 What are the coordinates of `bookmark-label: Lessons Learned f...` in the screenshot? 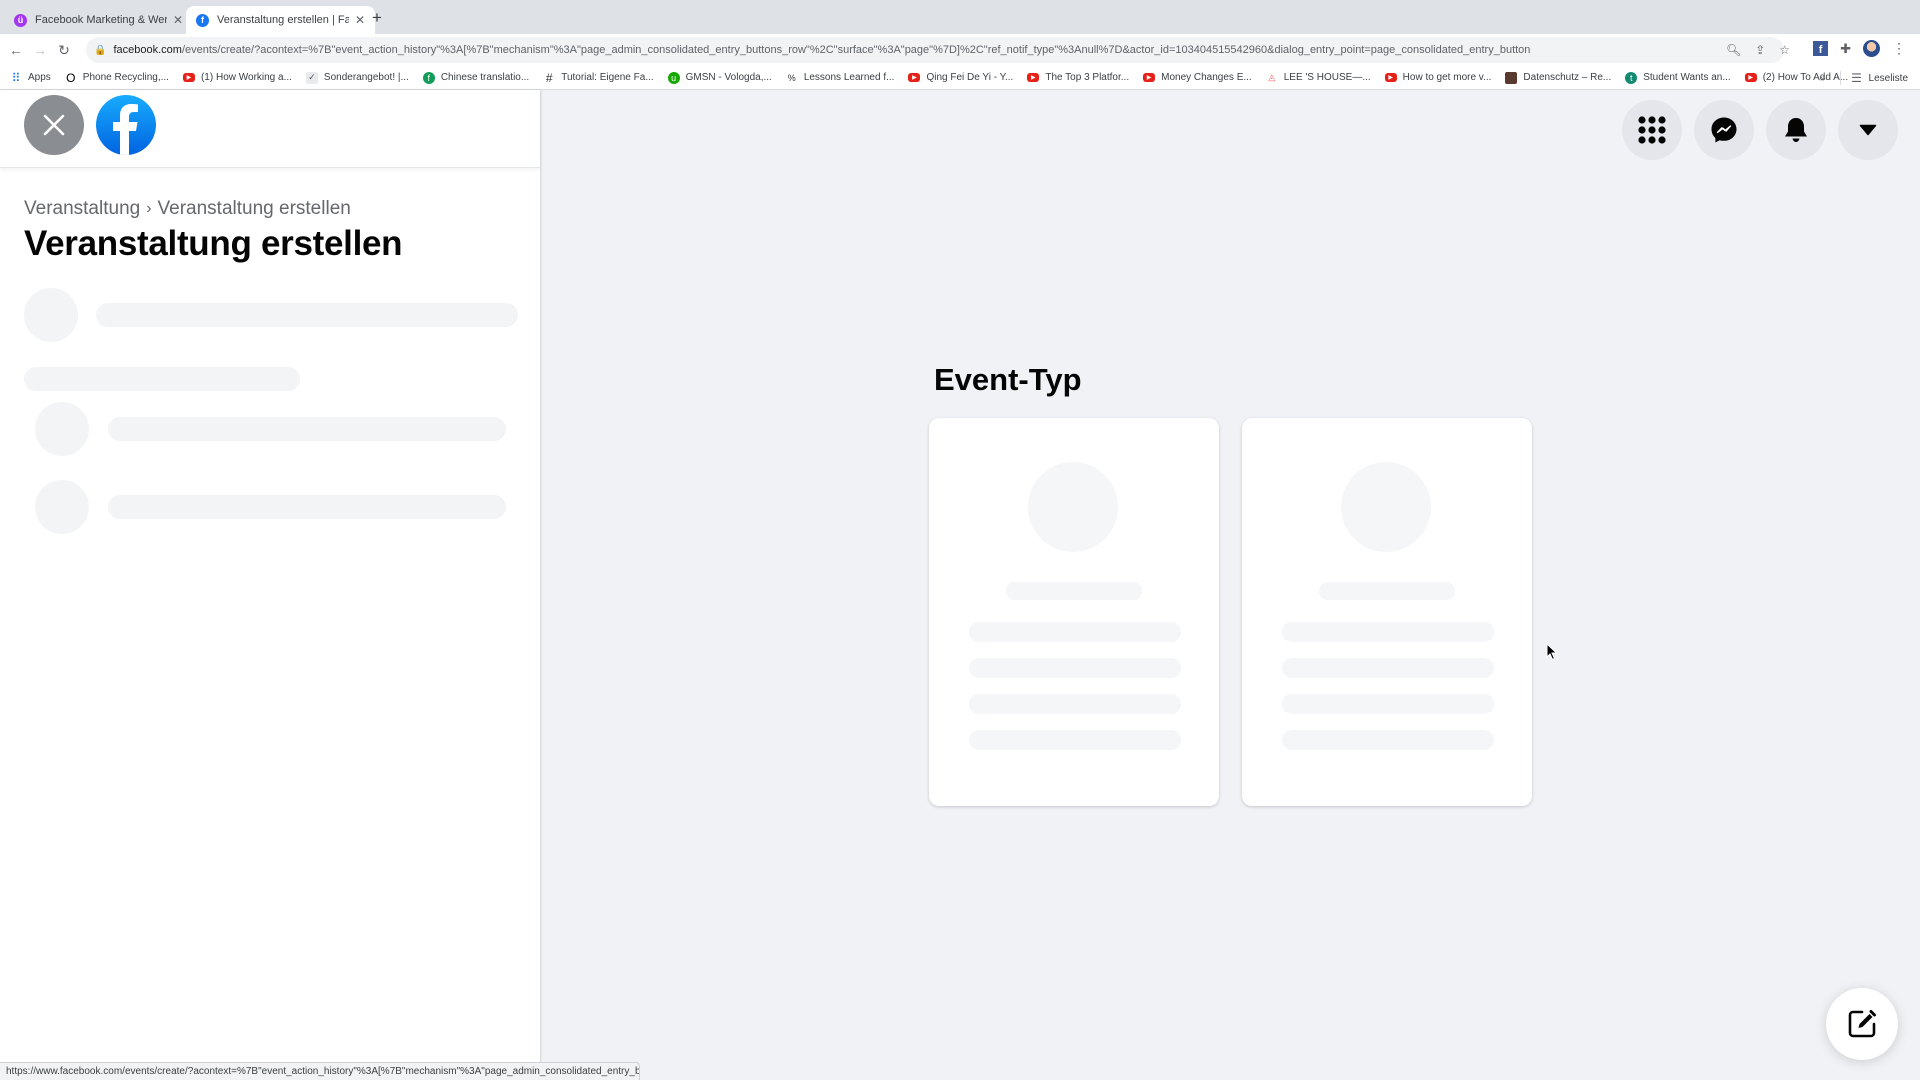 It's located at (849, 77).